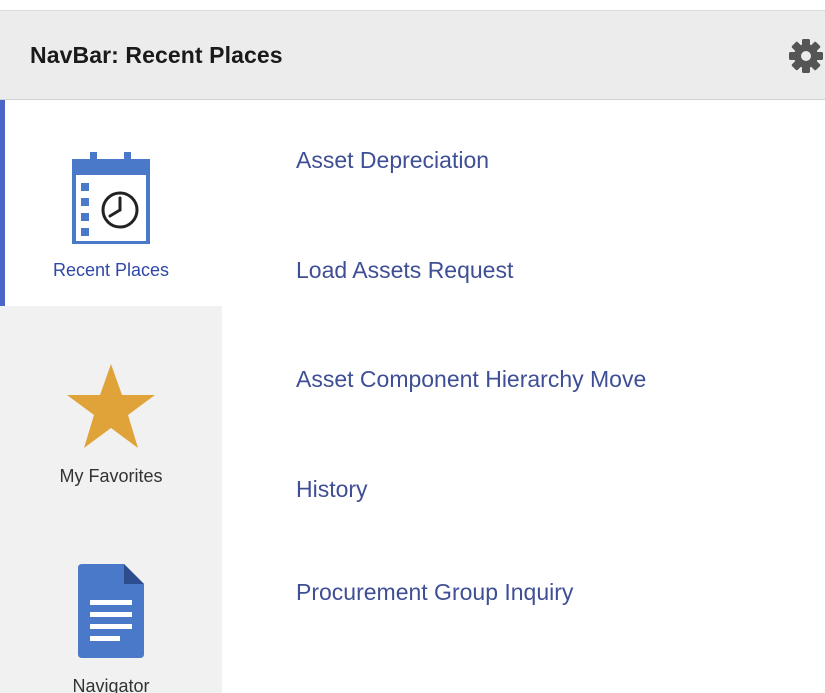 The width and height of the screenshot is (825, 693). Describe the element at coordinates (111, 684) in the screenshot. I see `sidebar-item-label: Navigator` at that location.